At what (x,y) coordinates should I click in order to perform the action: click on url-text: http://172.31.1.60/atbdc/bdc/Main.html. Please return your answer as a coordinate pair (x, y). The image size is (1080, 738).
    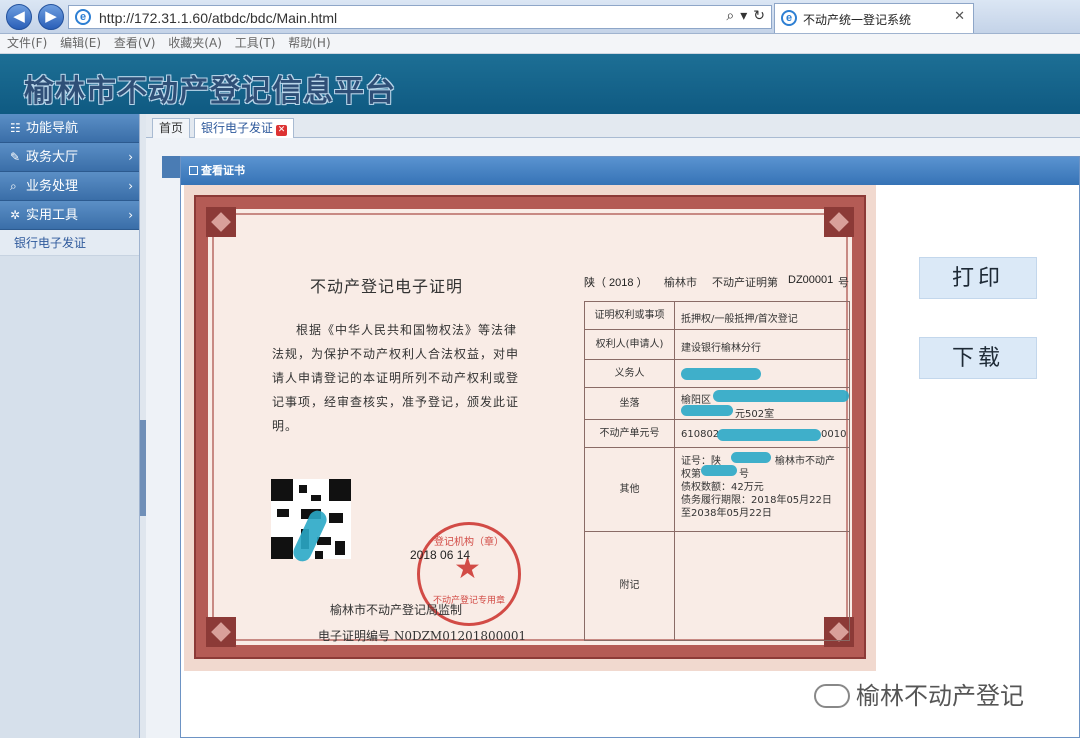
    Looking at the image, I should click on (218, 18).